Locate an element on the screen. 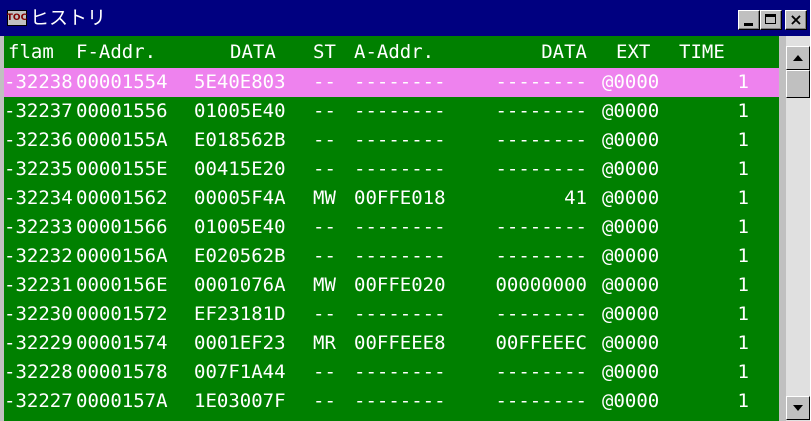 The image size is (811, 421). cell-data: 00415E20 is located at coordinates (240, 169).